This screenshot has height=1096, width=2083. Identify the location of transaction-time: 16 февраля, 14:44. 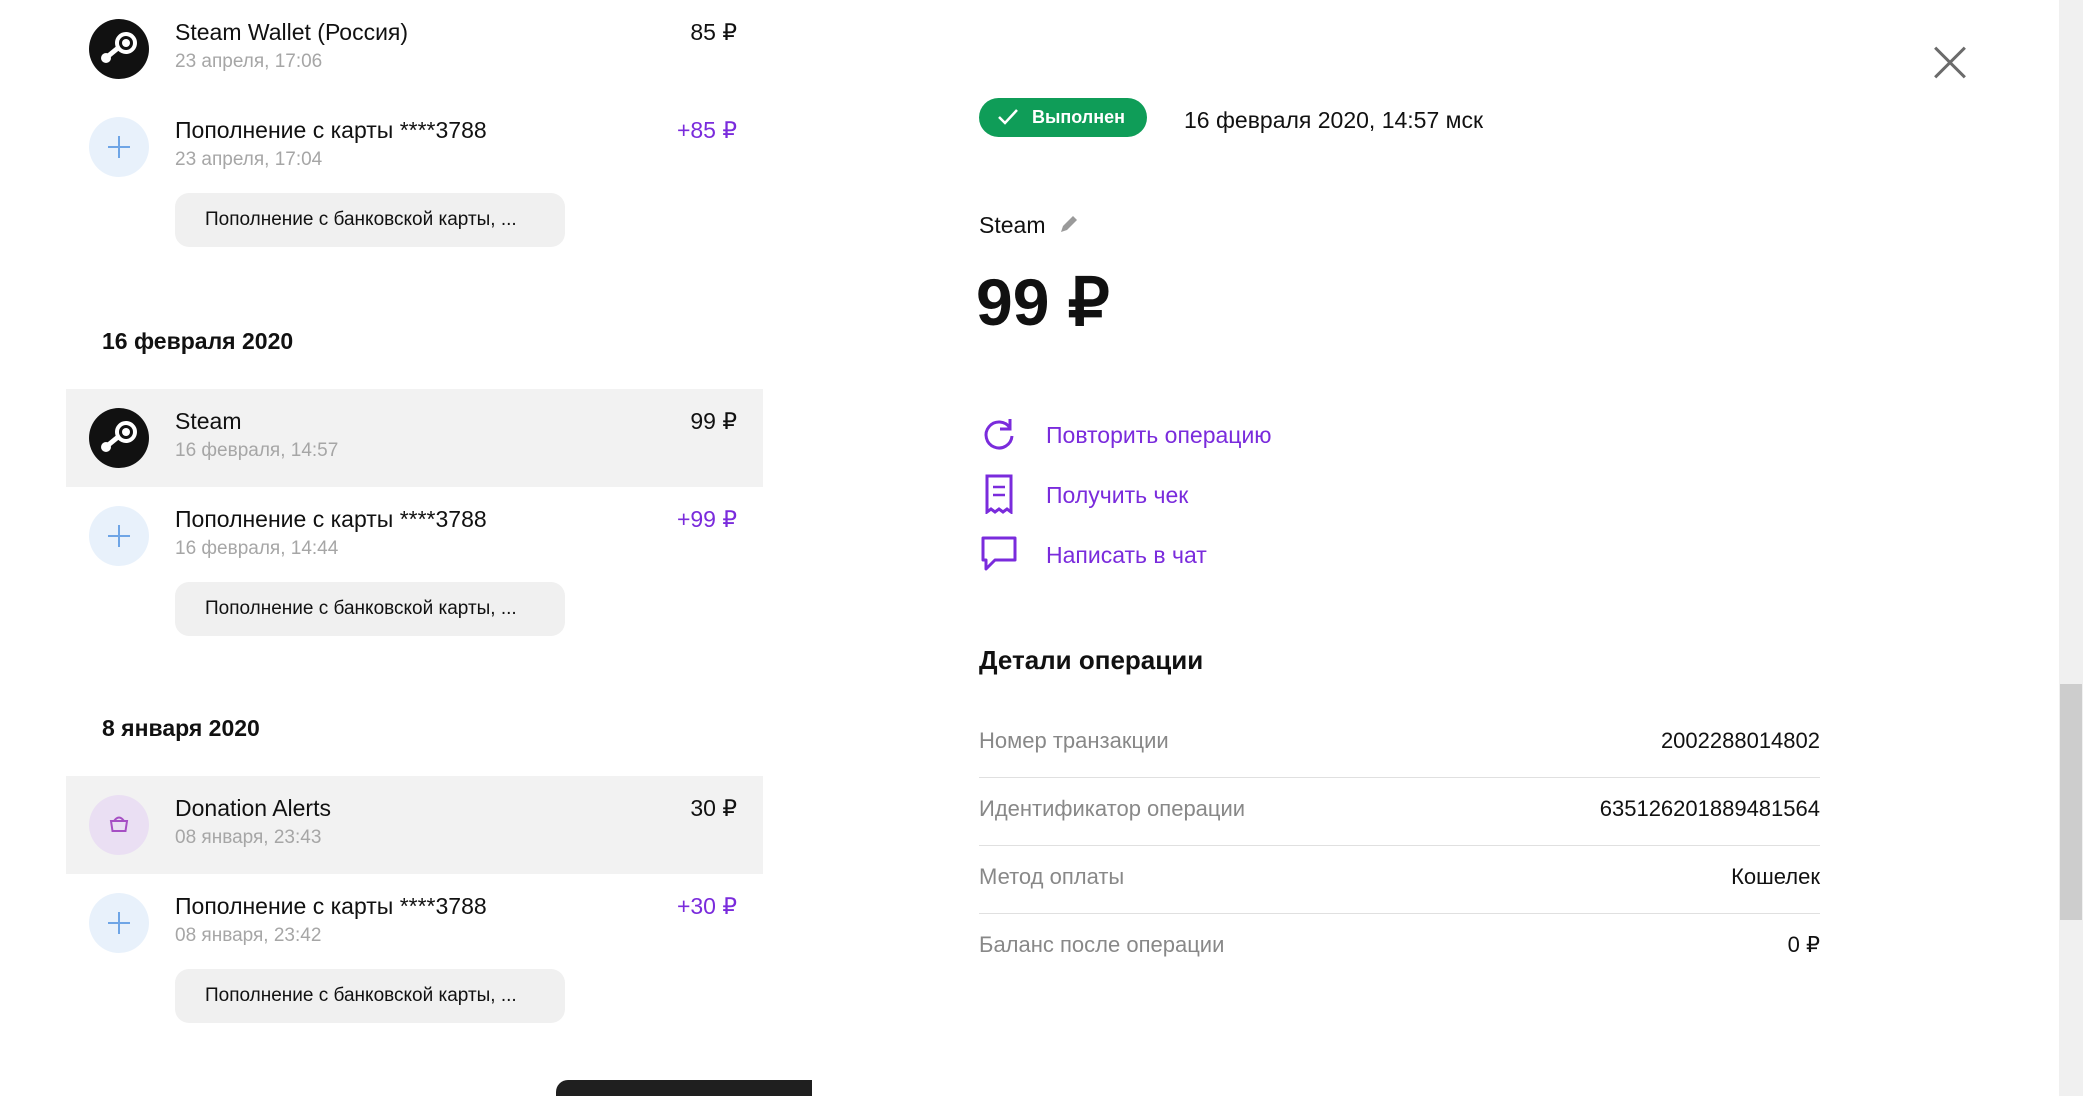
(257, 548).